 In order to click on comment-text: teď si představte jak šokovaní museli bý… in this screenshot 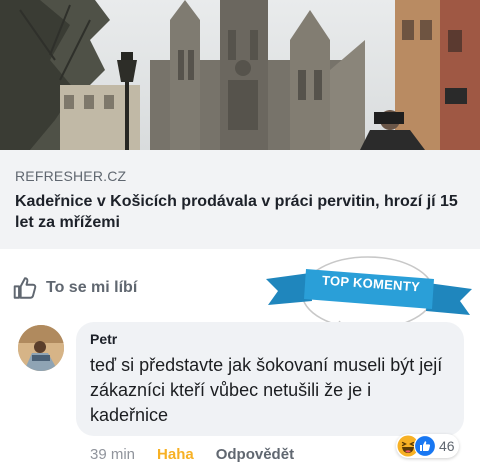, I will do `click(266, 390)`.